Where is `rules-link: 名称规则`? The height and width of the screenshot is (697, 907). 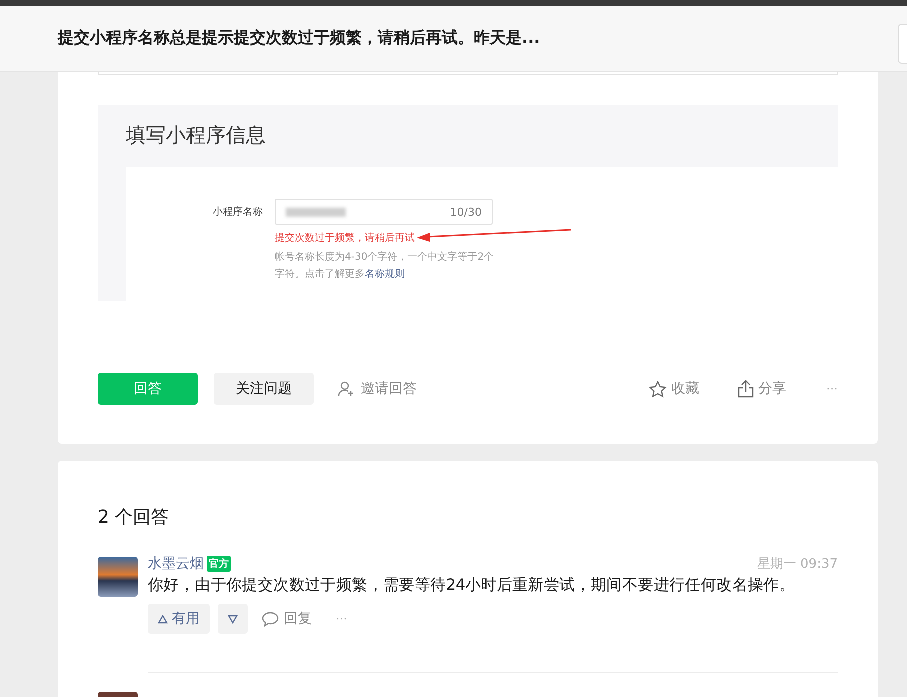 rules-link: 名称规则 is located at coordinates (385, 274).